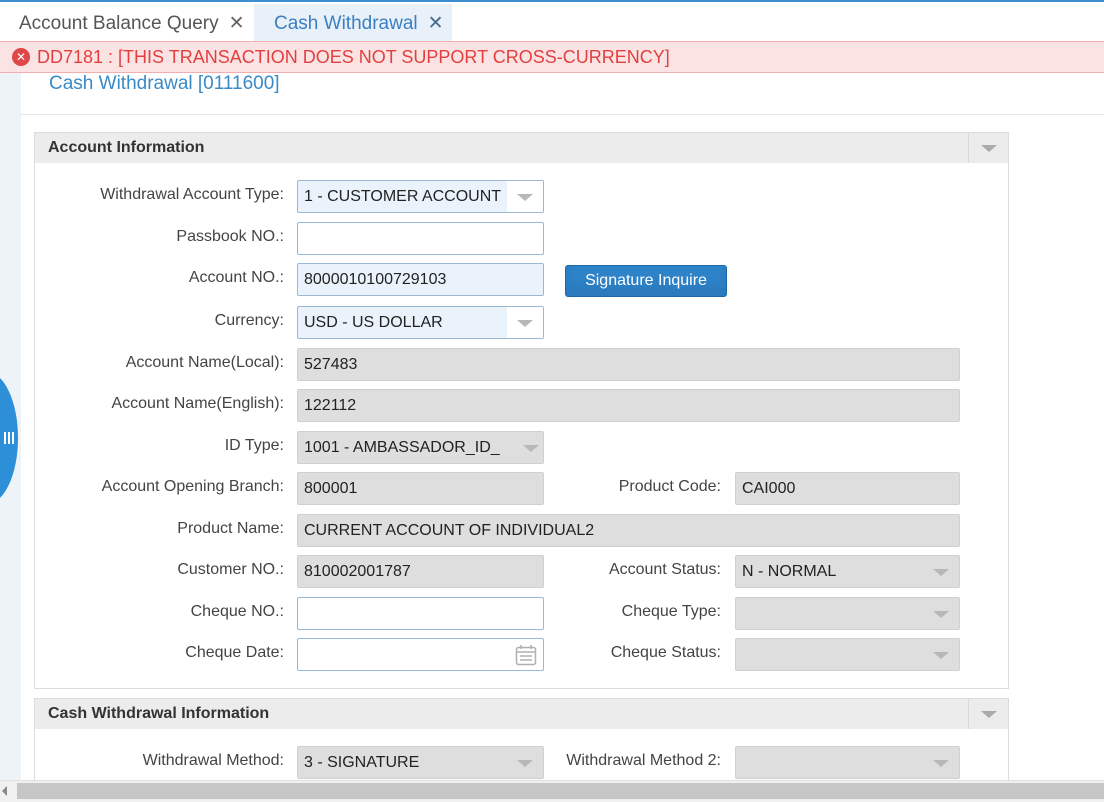 The width and height of the screenshot is (1104, 802). I want to click on select-value: 3 - SIGNATURE, so click(362, 762).